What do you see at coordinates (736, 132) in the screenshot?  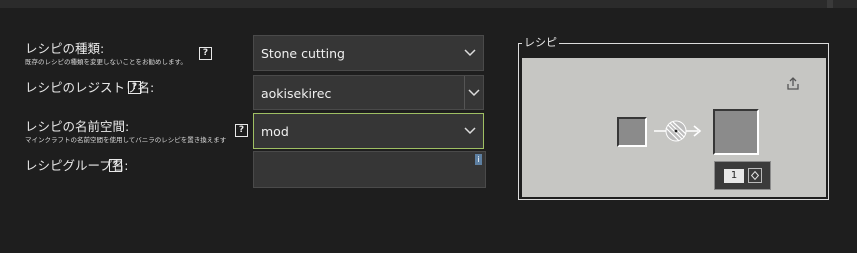 I see `output-slot` at bounding box center [736, 132].